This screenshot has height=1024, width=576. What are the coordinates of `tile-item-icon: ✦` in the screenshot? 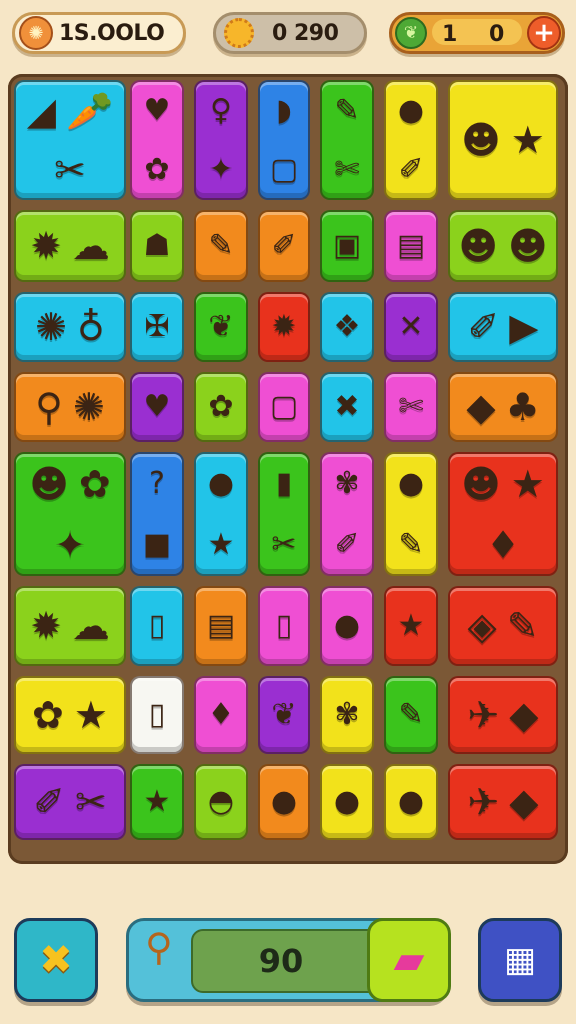 It's located at (70, 544).